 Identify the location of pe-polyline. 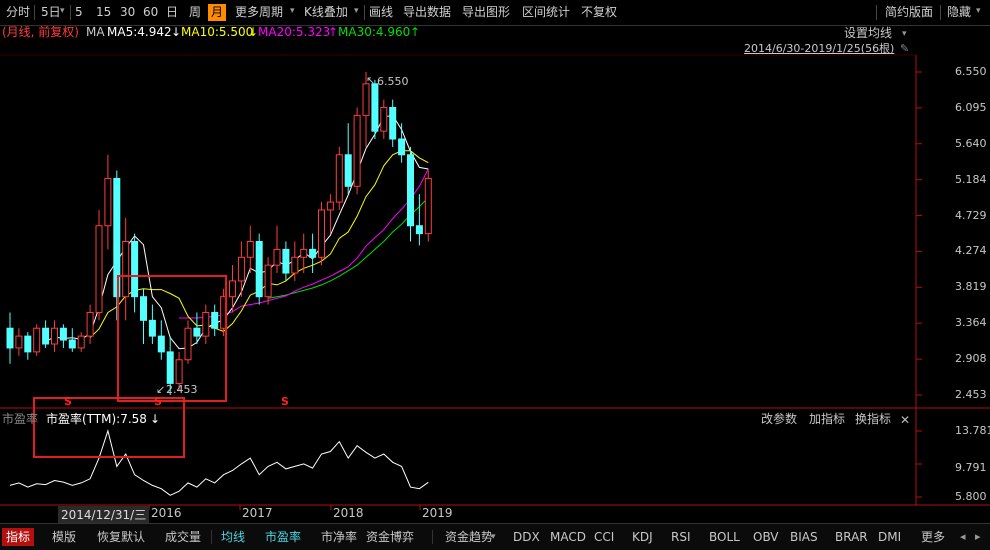
(219, 462).